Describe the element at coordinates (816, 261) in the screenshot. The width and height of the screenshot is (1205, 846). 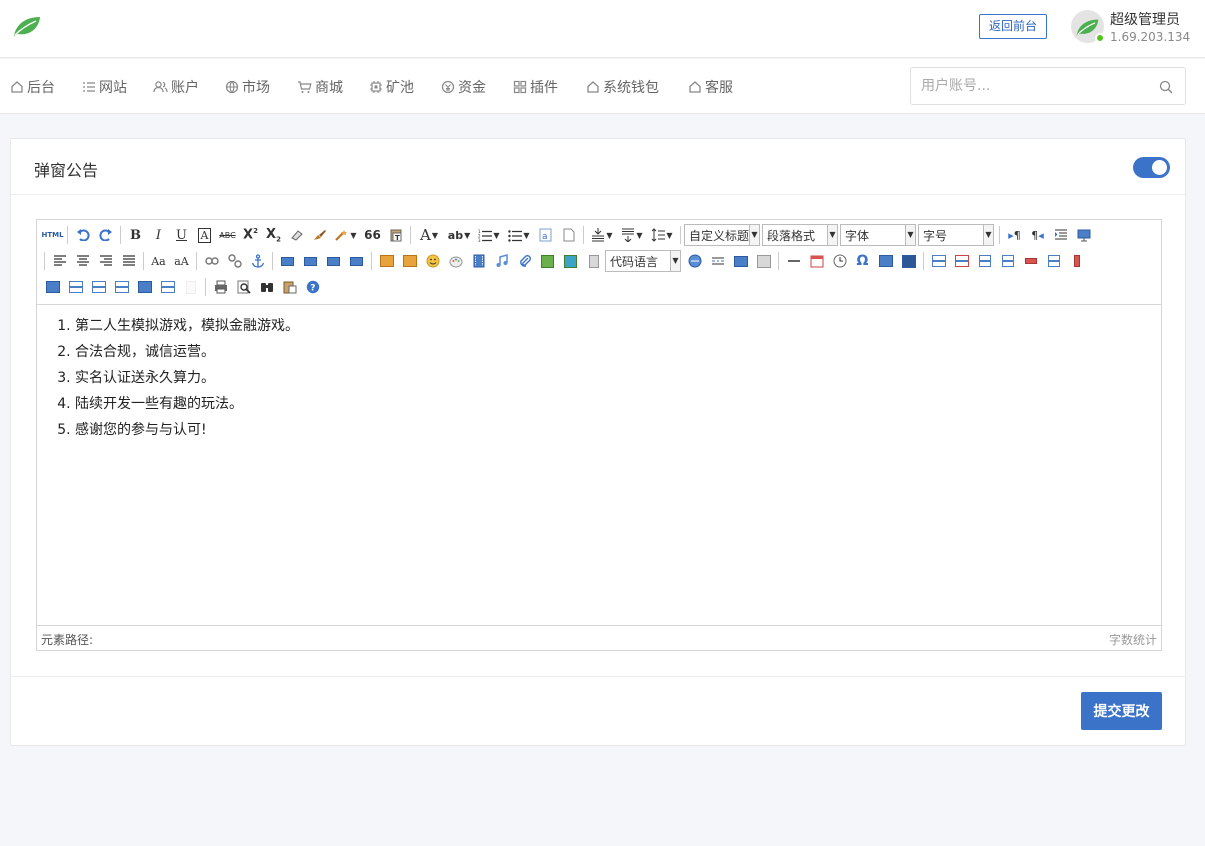
I see `date-icon` at that location.